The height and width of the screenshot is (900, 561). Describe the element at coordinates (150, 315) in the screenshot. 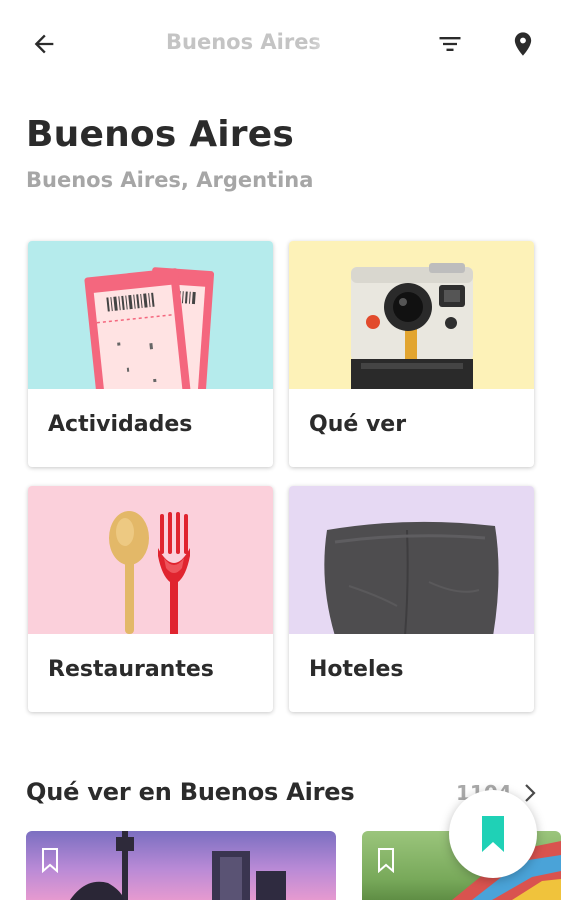

I see `tickets-illustration` at that location.